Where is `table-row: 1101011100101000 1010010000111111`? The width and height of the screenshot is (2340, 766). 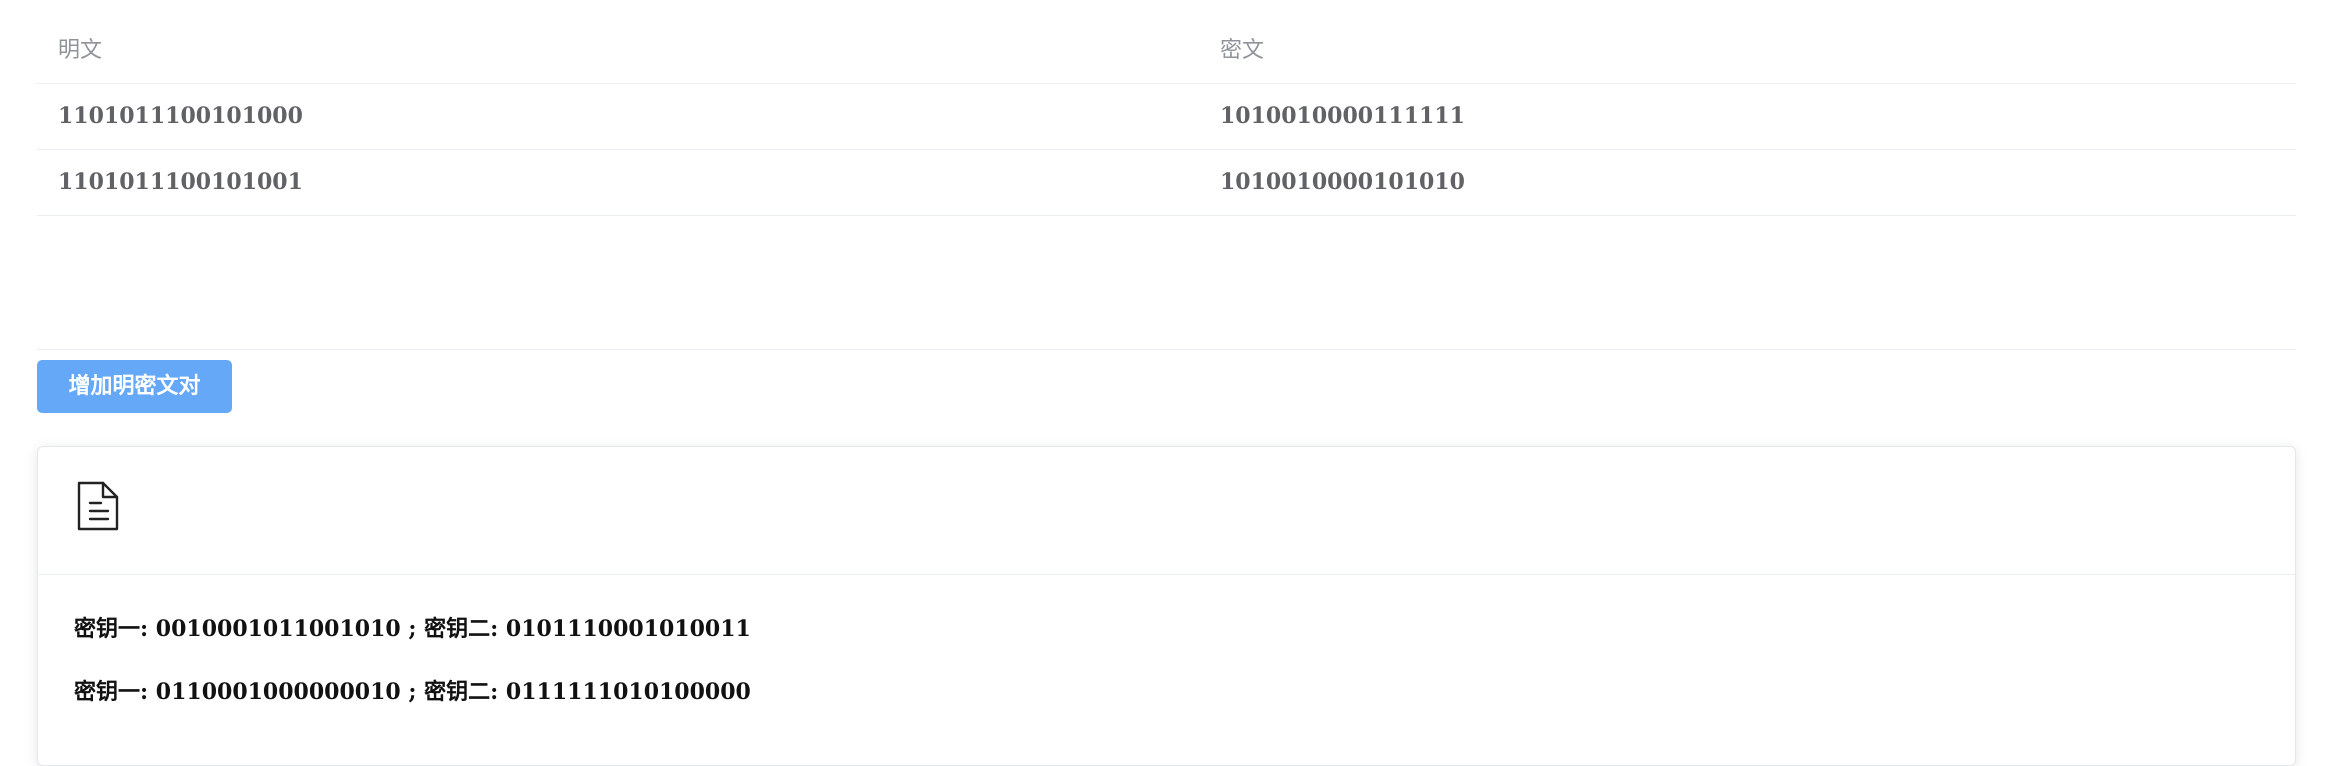 table-row: 1101011100101000 1010010000111111 is located at coordinates (1166, 117).